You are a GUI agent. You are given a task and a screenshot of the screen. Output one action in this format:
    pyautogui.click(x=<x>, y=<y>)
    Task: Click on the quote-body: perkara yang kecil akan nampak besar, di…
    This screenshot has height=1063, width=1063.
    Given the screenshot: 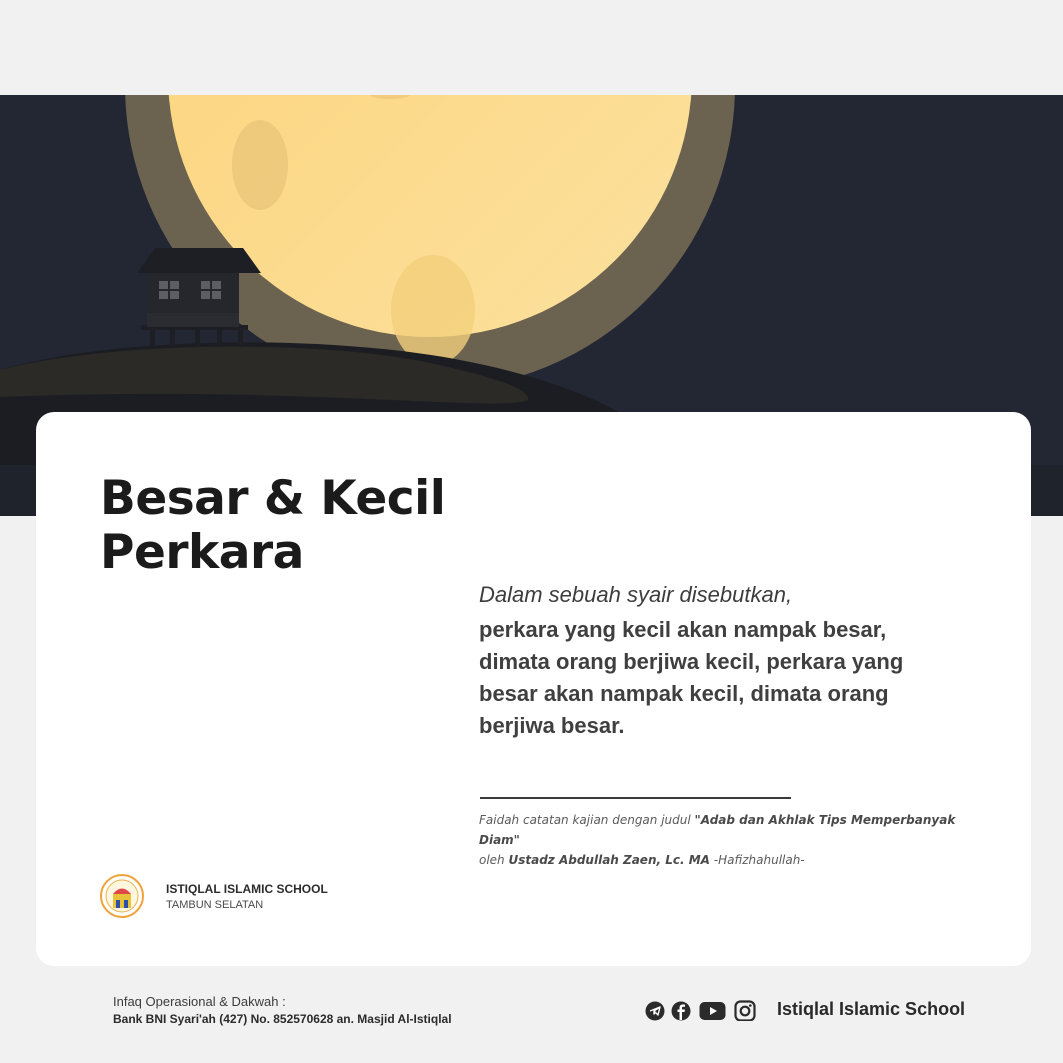 What is the action you would take?
    pyautogui.click(x=691, y=677)
    